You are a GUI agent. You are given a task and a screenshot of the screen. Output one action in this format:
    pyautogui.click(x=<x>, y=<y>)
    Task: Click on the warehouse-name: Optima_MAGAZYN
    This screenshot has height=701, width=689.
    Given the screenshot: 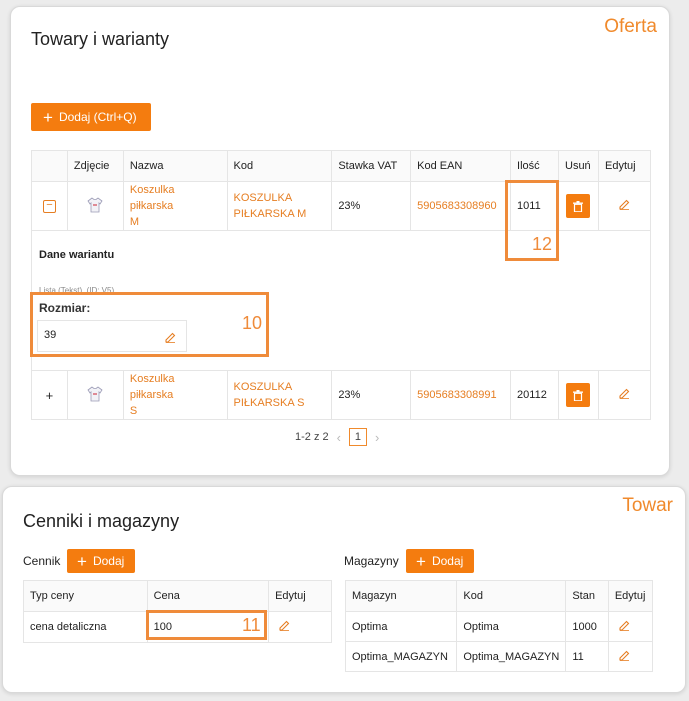 What is the action you would take?
    pyautogui.click(x=401, y=656)
    